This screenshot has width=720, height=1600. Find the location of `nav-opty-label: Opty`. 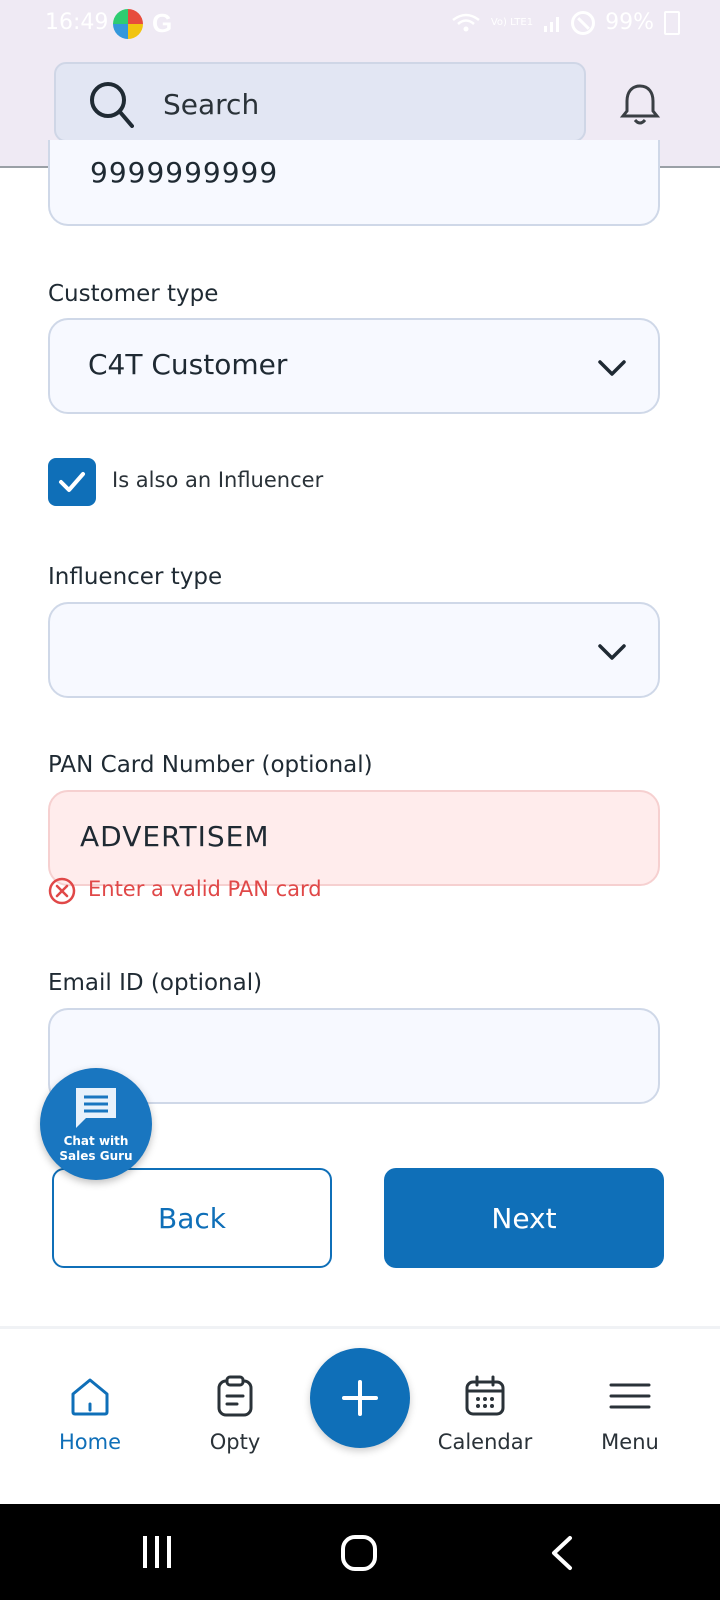

nav-opty-label: Opty is located at coordinates (235, 1442).